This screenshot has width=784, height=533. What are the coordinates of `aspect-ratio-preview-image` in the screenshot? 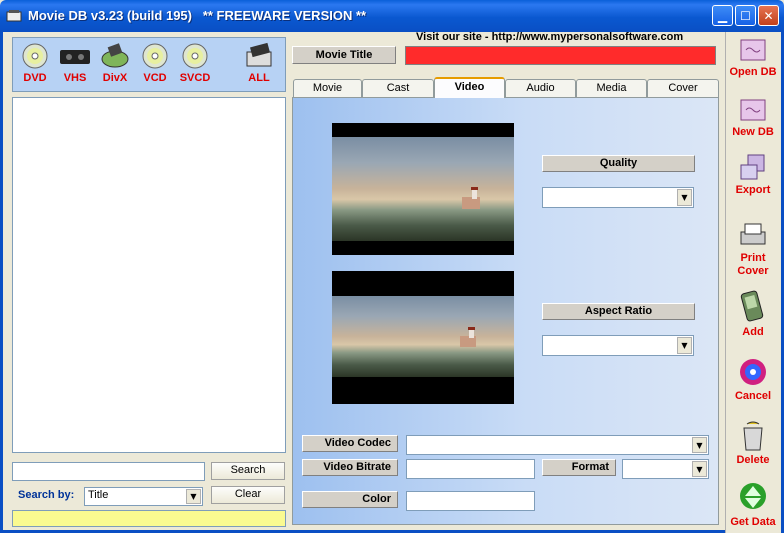 It's located at (423, 337).